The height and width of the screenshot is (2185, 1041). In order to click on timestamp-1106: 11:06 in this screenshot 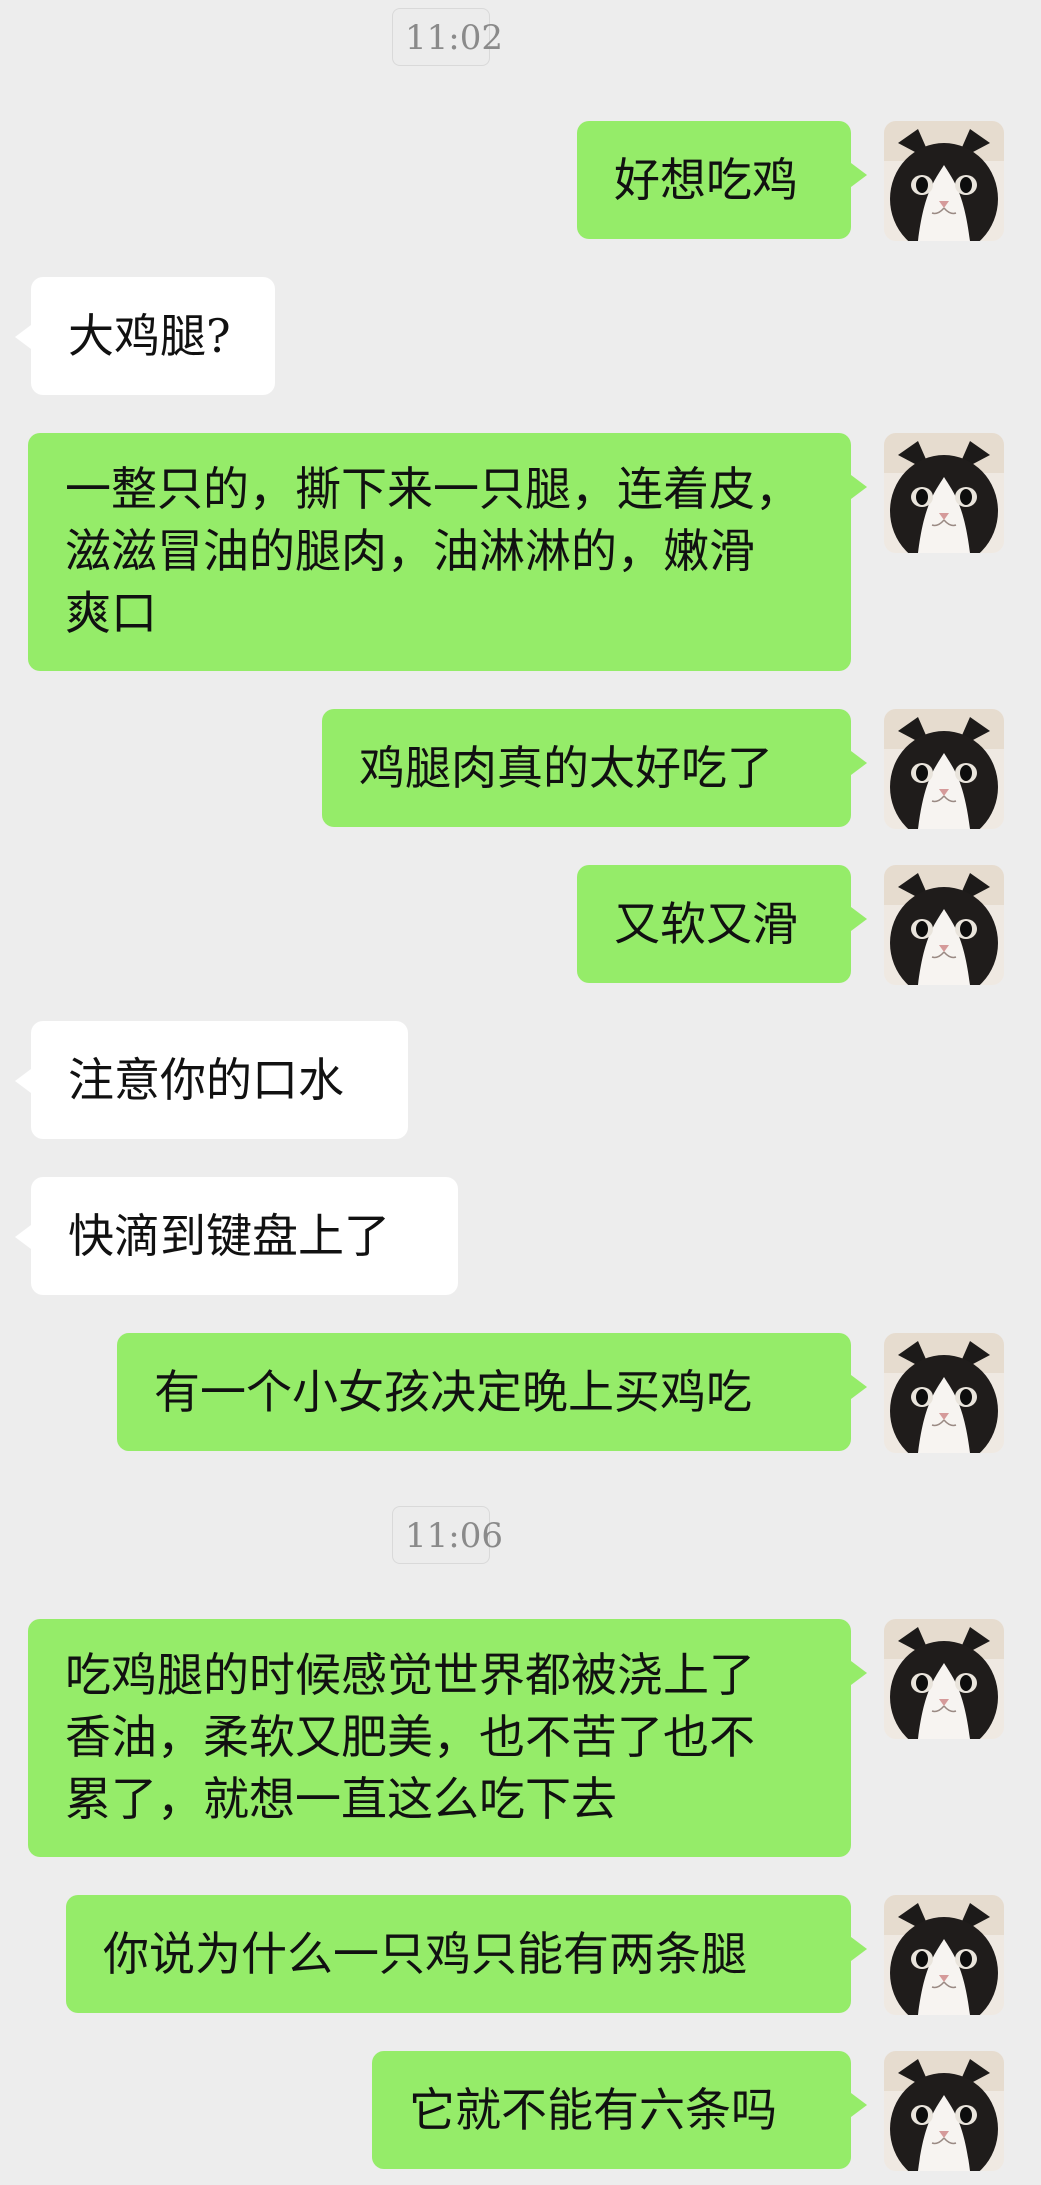, I will do `click(447, 1535)`.